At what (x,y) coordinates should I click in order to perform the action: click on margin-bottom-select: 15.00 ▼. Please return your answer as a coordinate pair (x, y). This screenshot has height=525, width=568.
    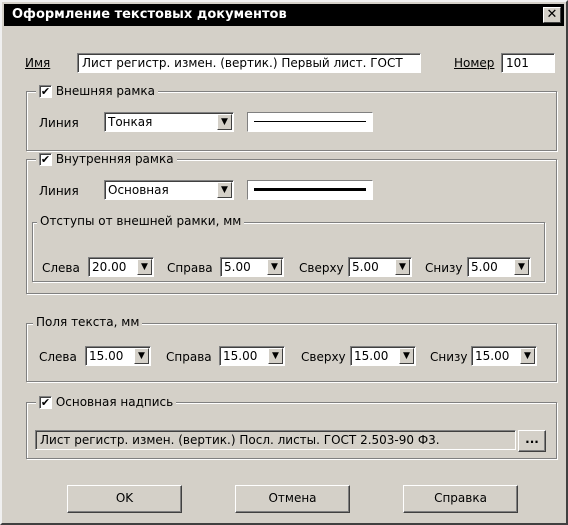
    Looking at the image, I should click on (504, 356).